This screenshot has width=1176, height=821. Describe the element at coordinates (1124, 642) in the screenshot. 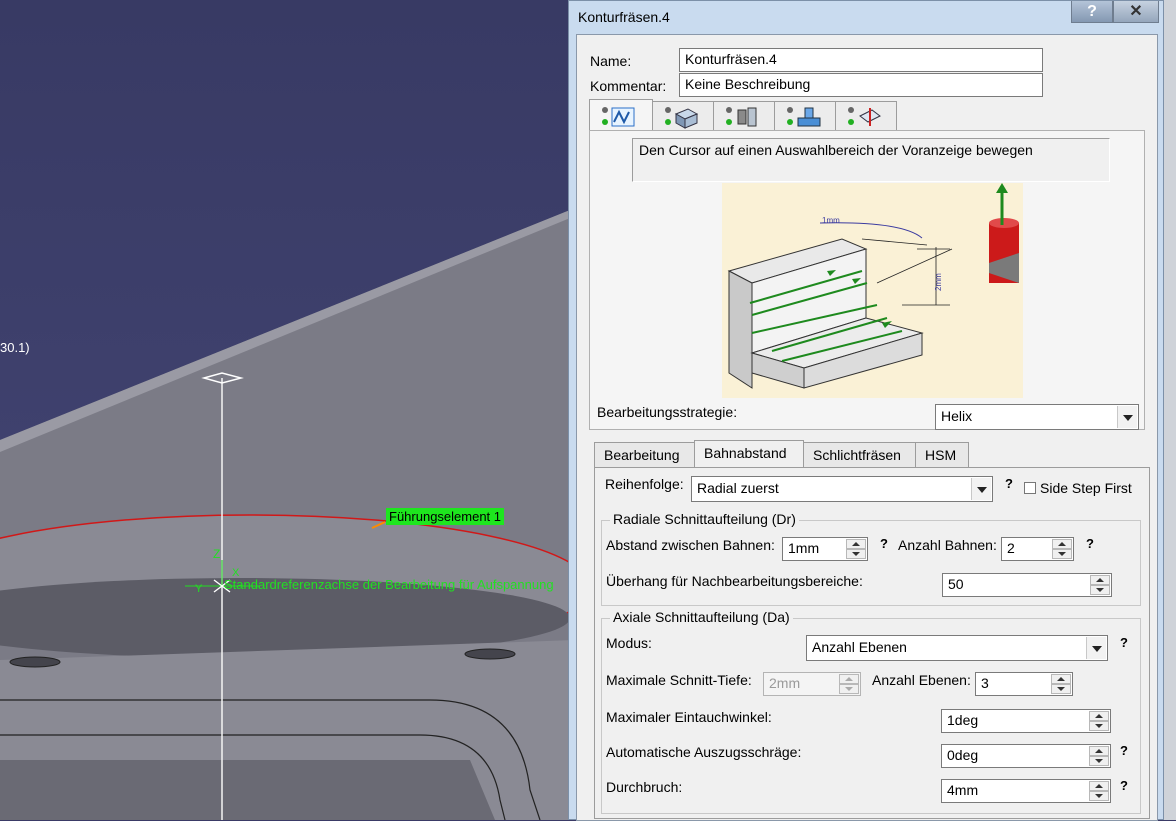

I see `mode-help-icon: ?` at that location.